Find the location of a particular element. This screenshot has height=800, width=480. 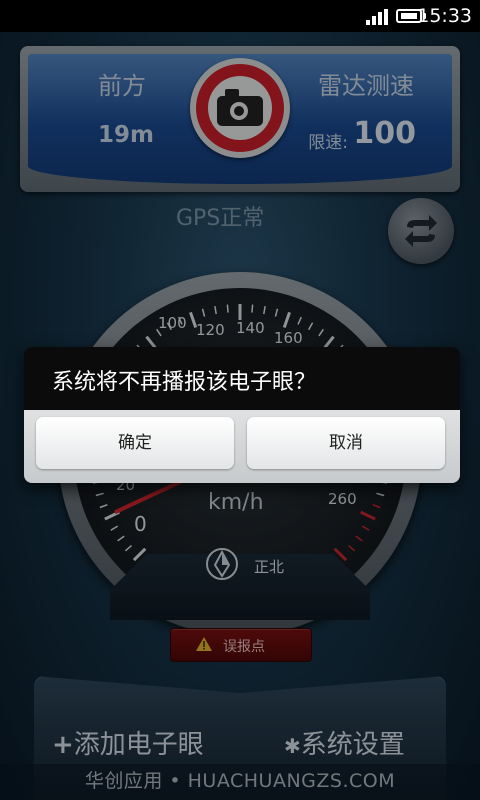

dialog-title-bar: 系统将不再播报该电子眼？ is located at coordinates (242, 378).